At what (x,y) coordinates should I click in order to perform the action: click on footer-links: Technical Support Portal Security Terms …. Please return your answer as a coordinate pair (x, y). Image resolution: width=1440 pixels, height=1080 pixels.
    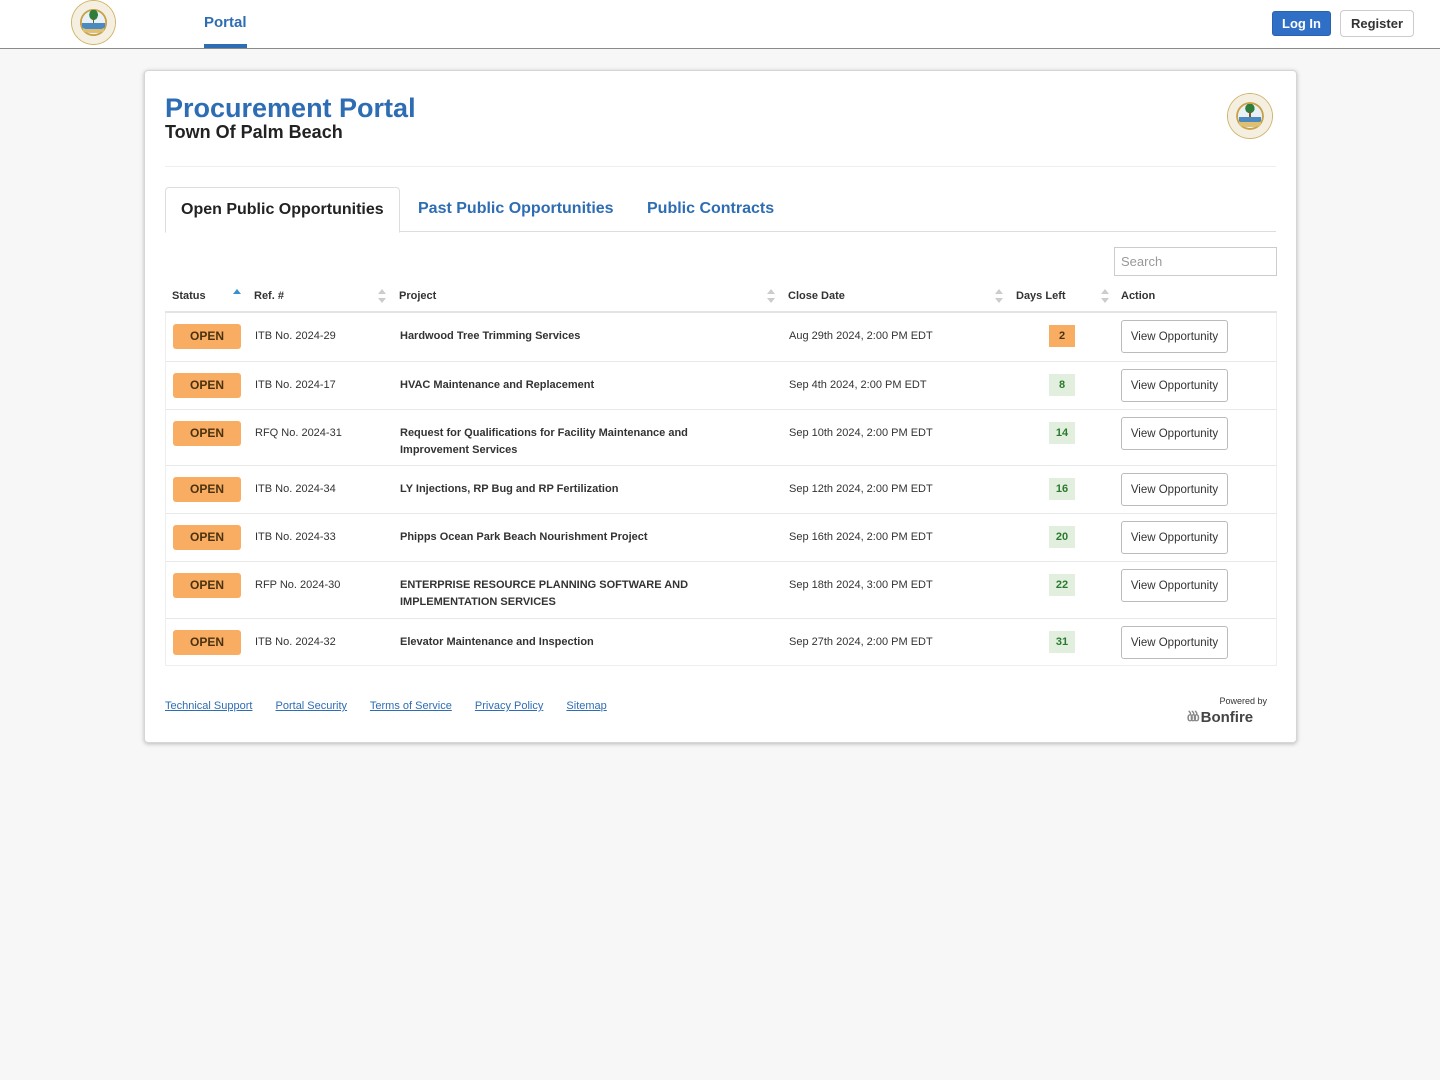
    Looking at the image, I should click on (396, 706).